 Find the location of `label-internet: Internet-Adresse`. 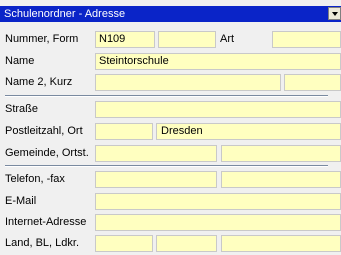

label-internet: Internet-Adresse is located at coordinates (46, 222).